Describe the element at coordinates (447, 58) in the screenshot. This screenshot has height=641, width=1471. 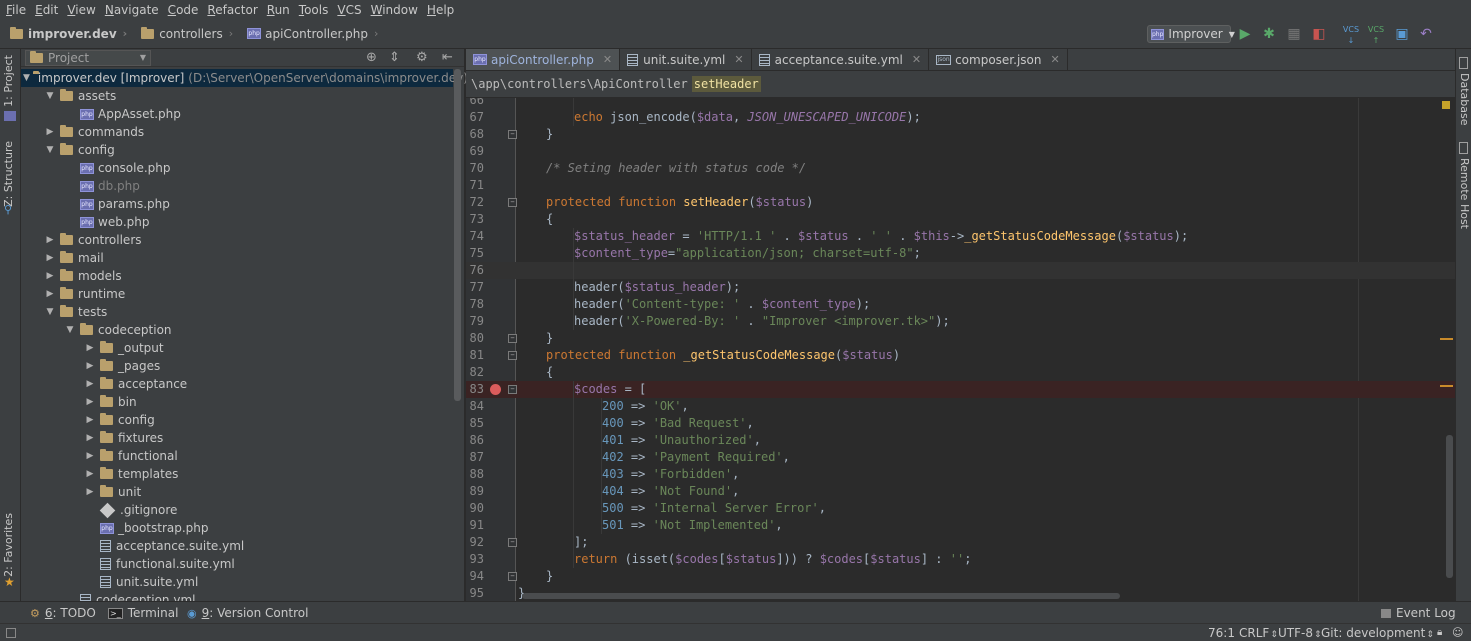
I see `hide-panel-icon: ⇤` at that location.